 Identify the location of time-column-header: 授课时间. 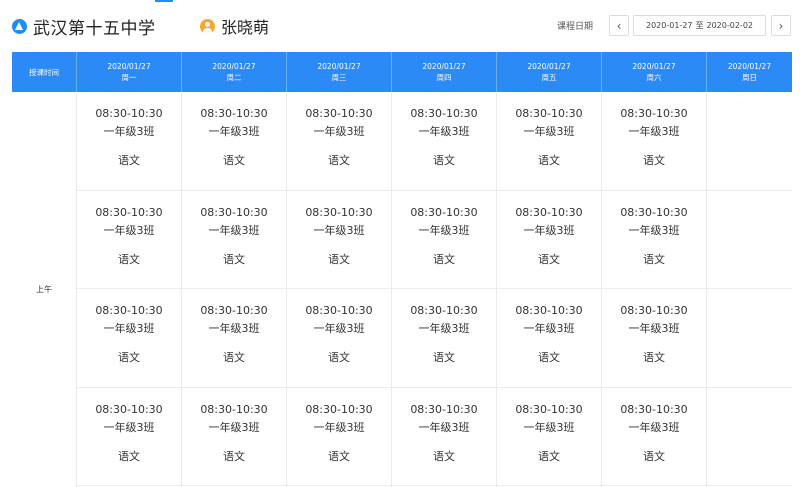
(44, 72).